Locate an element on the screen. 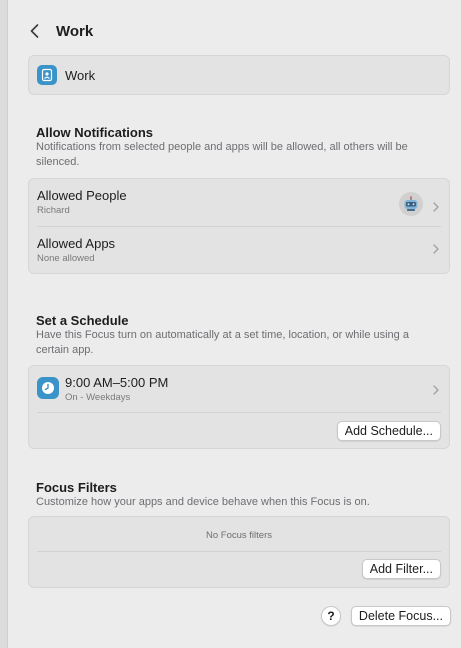 This screenshot has height=648, width=461. schedule-title: Set a Schedule is located at coordinates (82, 320).